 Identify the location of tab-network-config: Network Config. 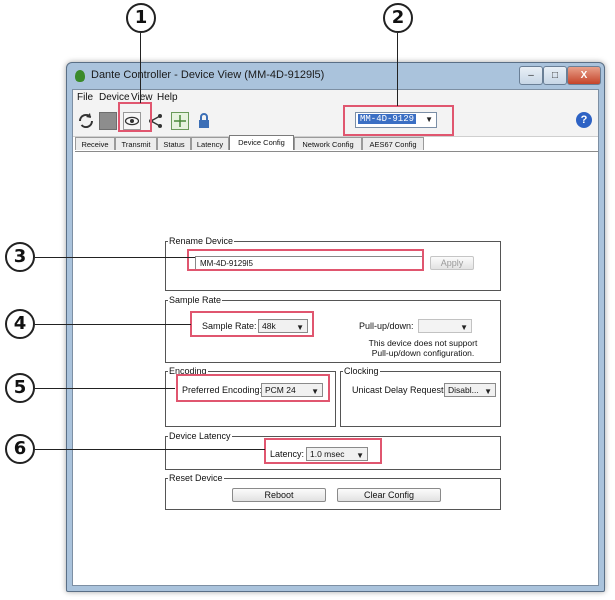
(328, 143).